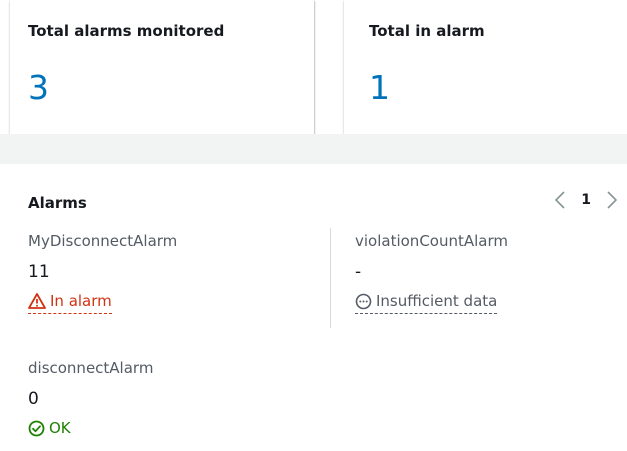  I want to click on alarm-value: 11, so click(39, 272).